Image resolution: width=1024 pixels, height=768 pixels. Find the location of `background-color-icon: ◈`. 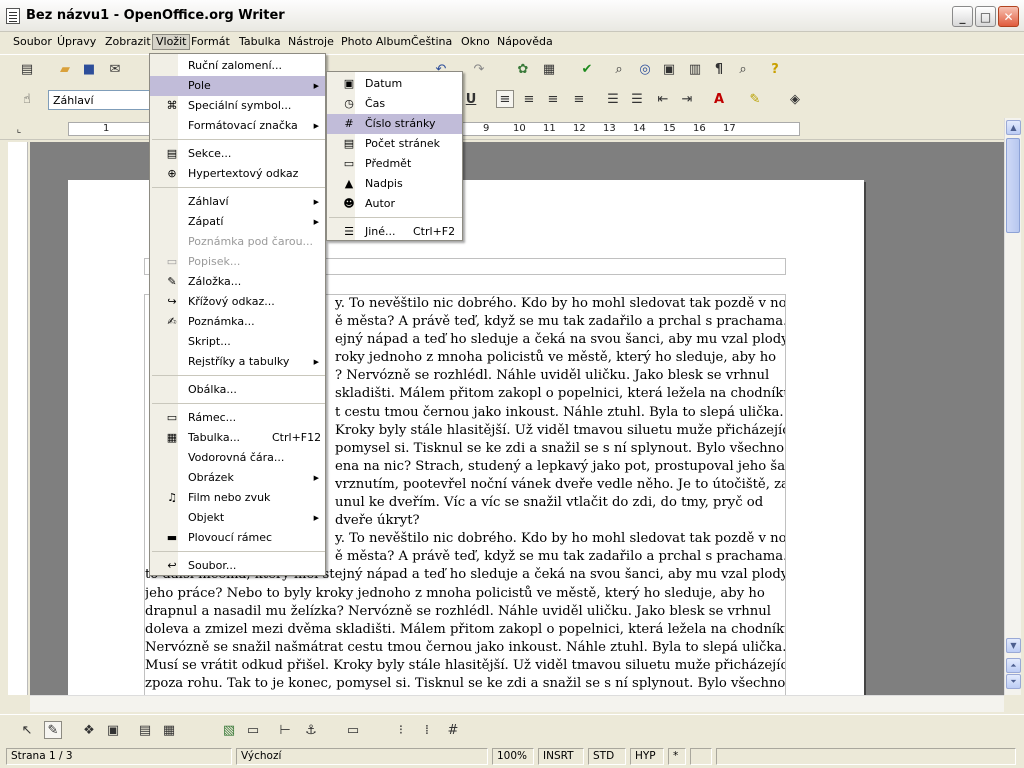

background-color-icon: ◈ is located at coordinates (795, 99).